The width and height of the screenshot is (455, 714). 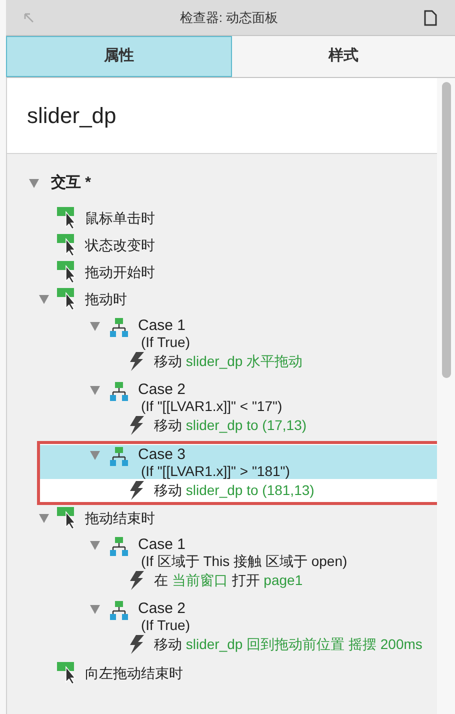 I want to click on event-label: 拖动开始时, so click(x=120, y=272).